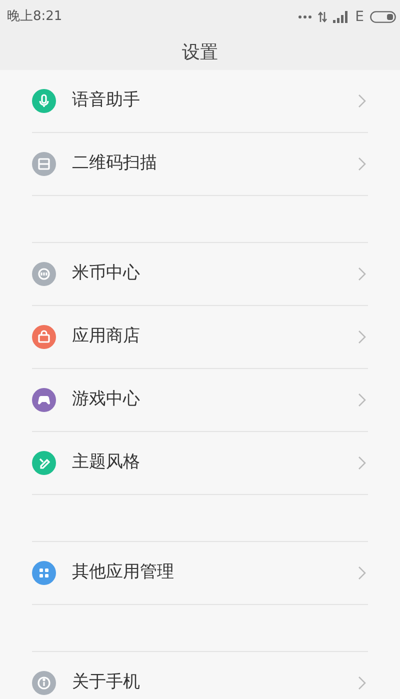  I want to click on signal-icon, so click(341, 17).